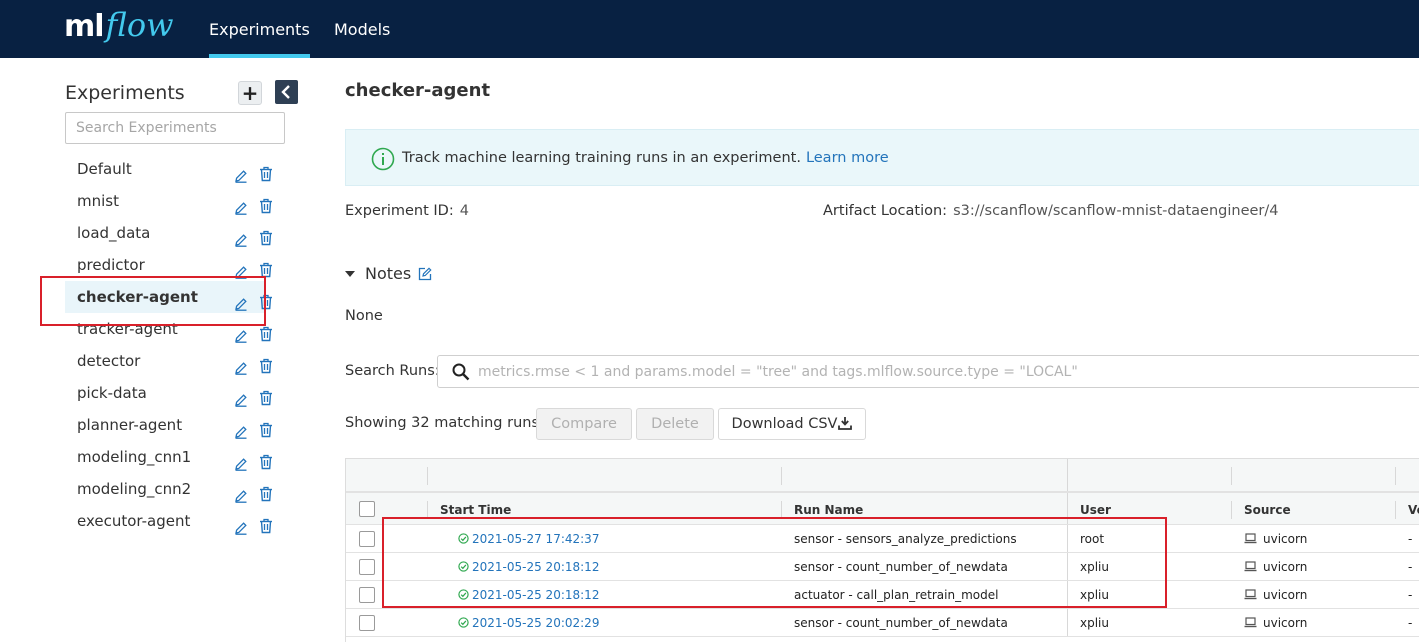  What do you see at coordinates (175, 393) in the screenshot?
I see `sidebar-item-pick-data: pick-data` at bounding box center [175, 393].